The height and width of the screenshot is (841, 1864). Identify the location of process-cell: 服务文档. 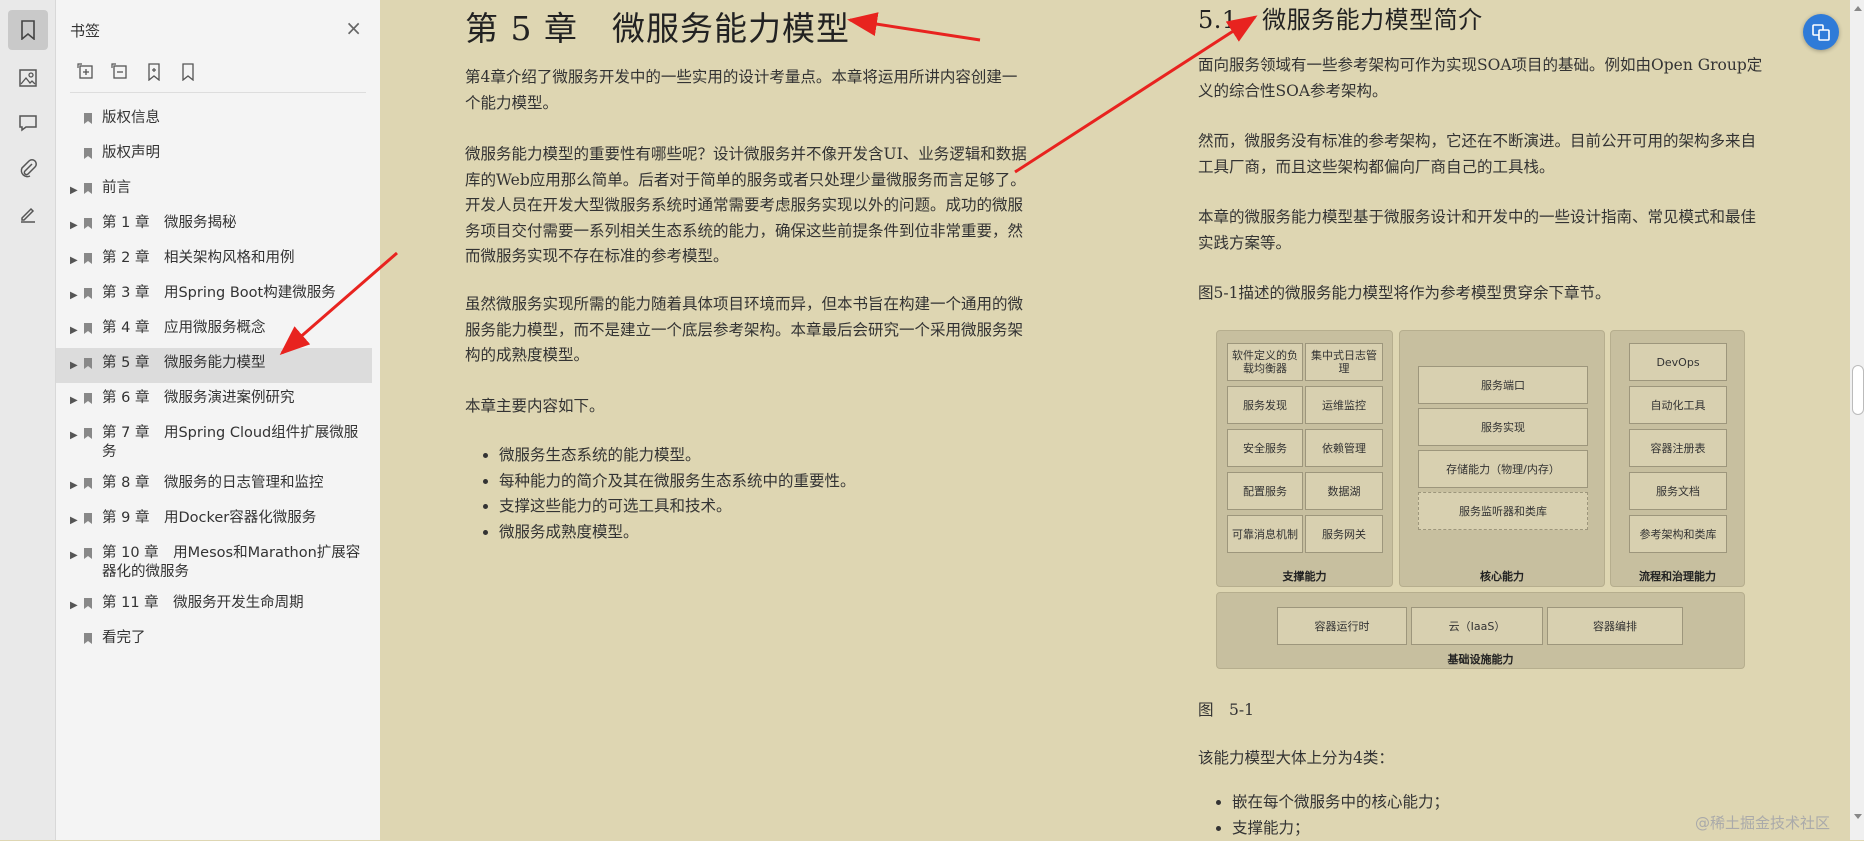
(1678, 491).